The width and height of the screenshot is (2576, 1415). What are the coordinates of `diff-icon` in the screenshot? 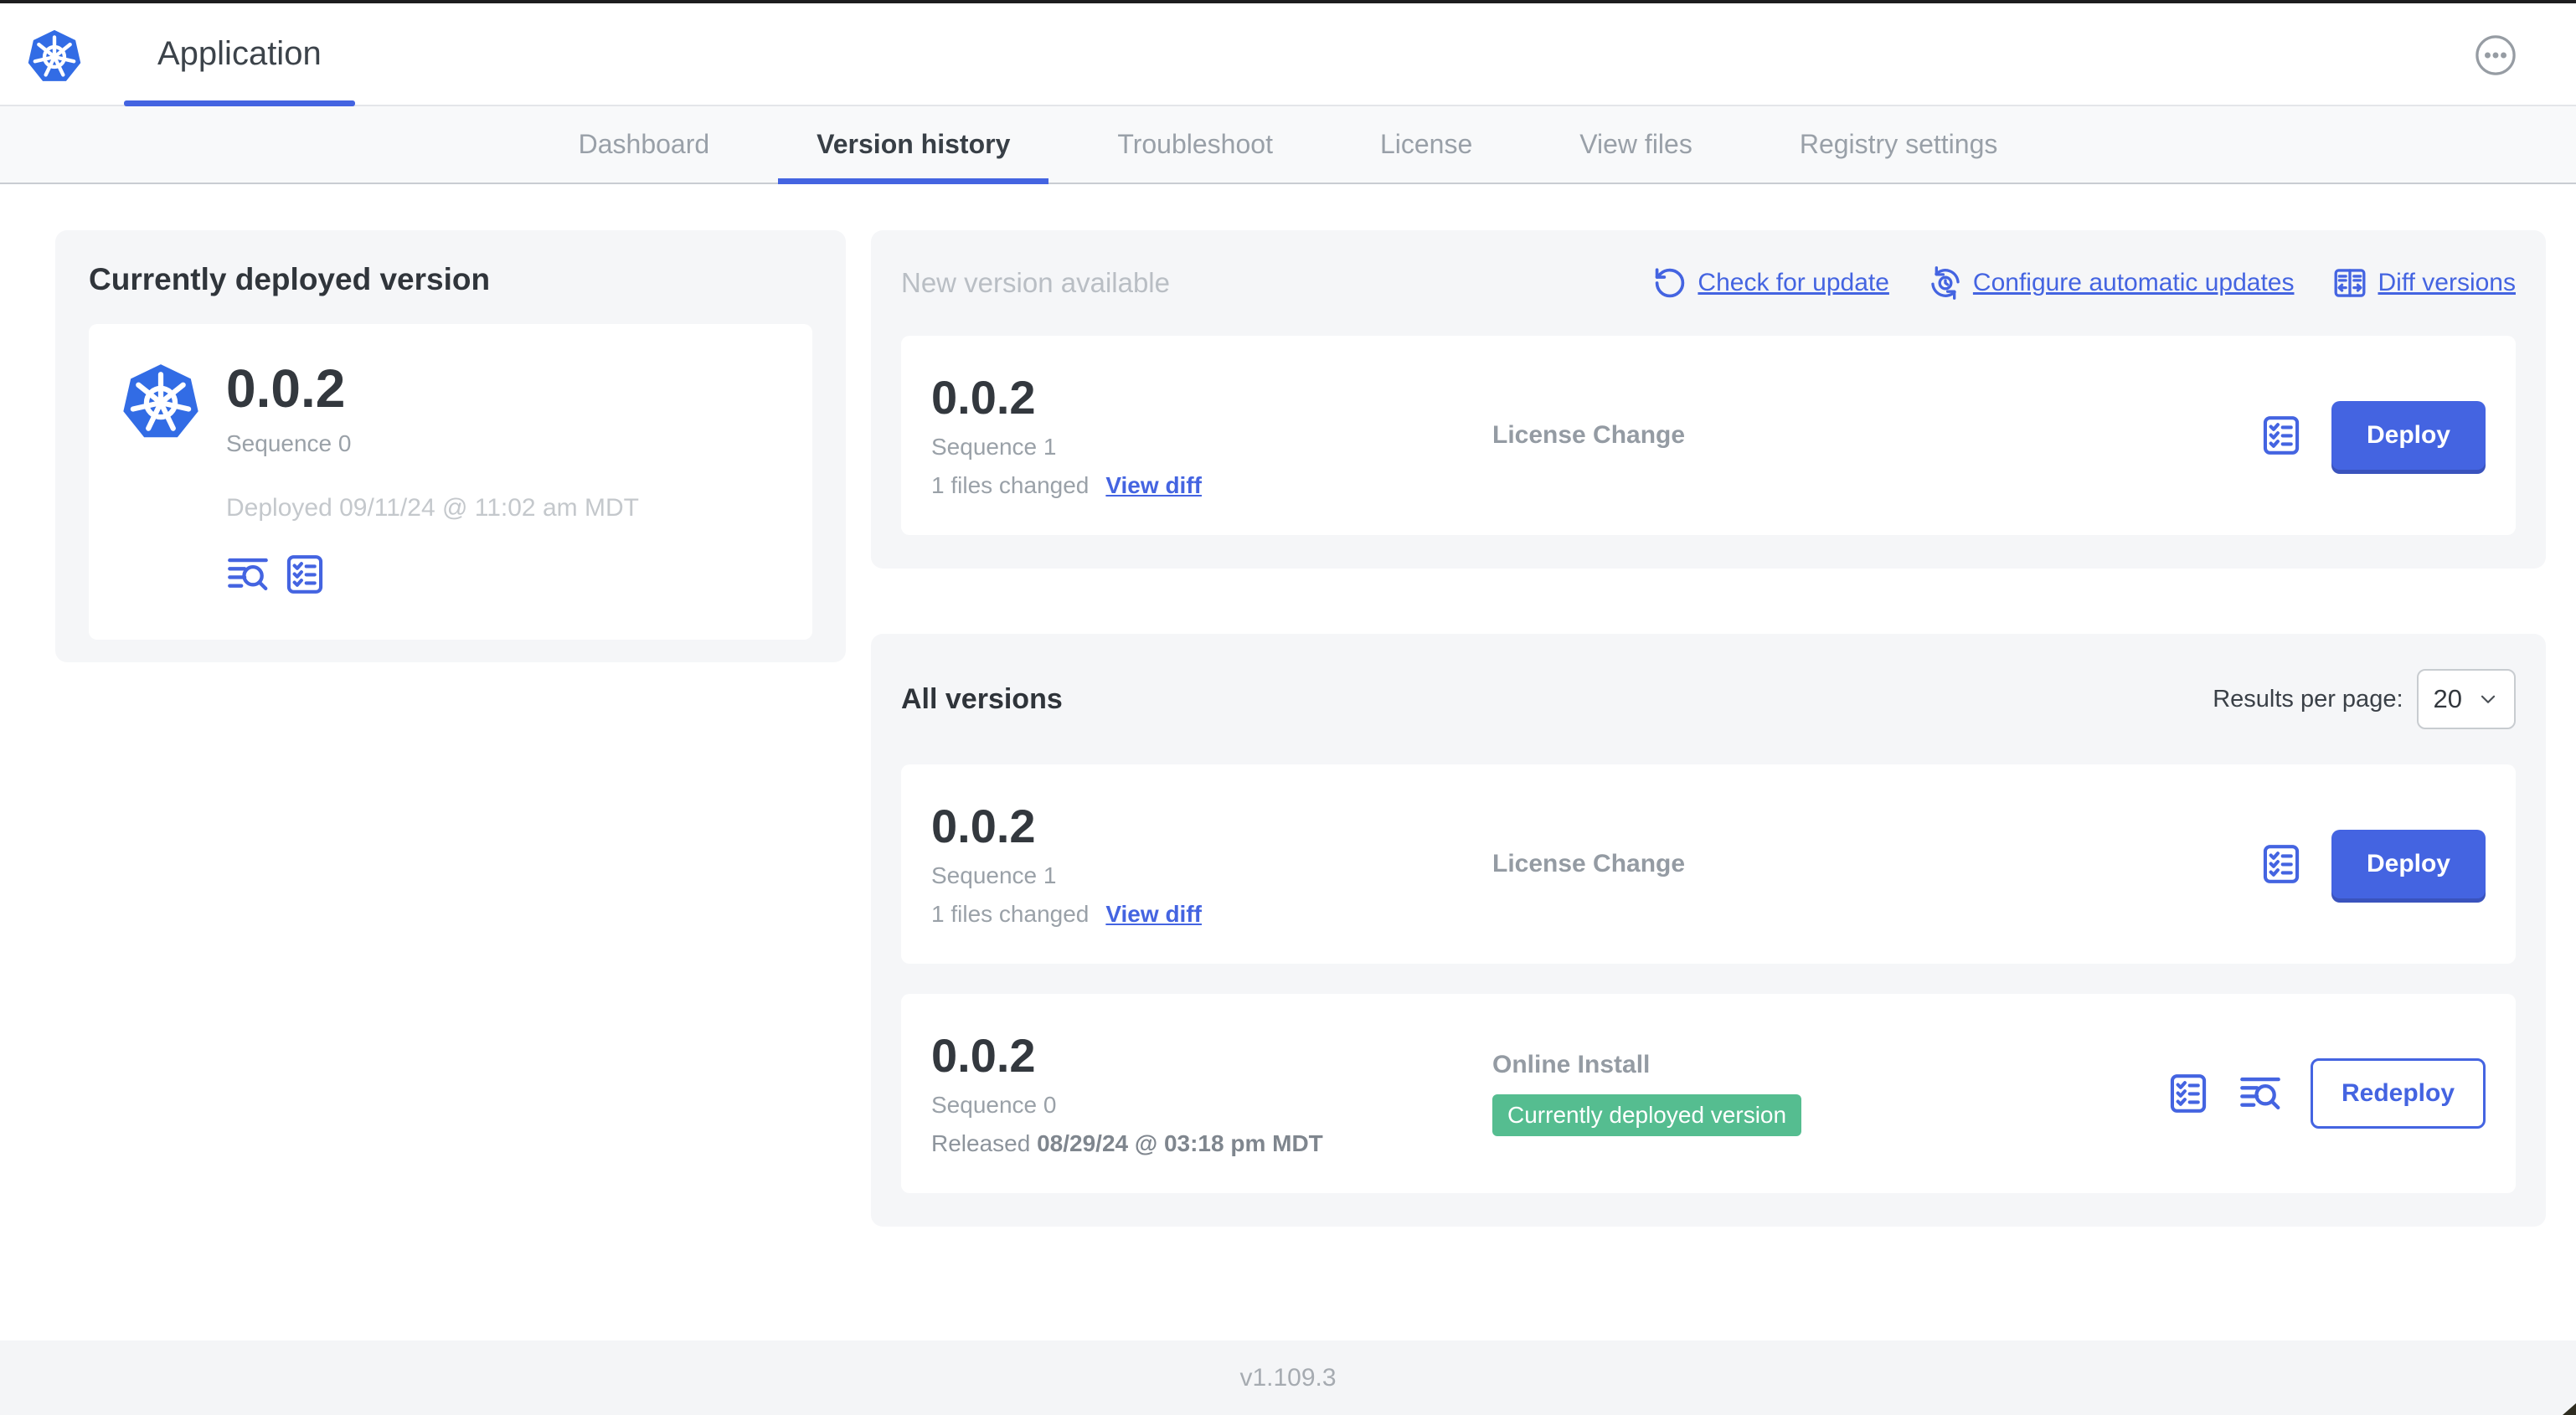 It's located at (2350, 283).